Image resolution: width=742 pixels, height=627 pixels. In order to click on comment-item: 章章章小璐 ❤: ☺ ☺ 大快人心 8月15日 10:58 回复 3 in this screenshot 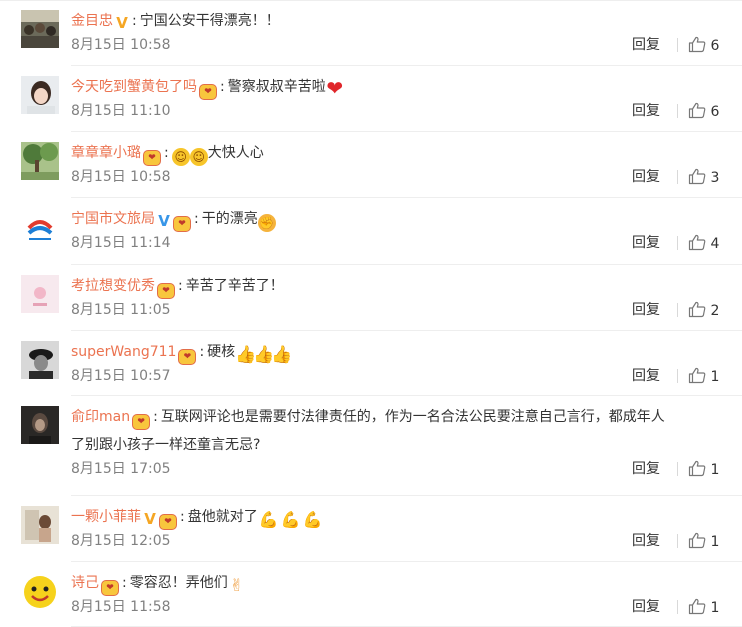, I will do `click(371, 165)`.